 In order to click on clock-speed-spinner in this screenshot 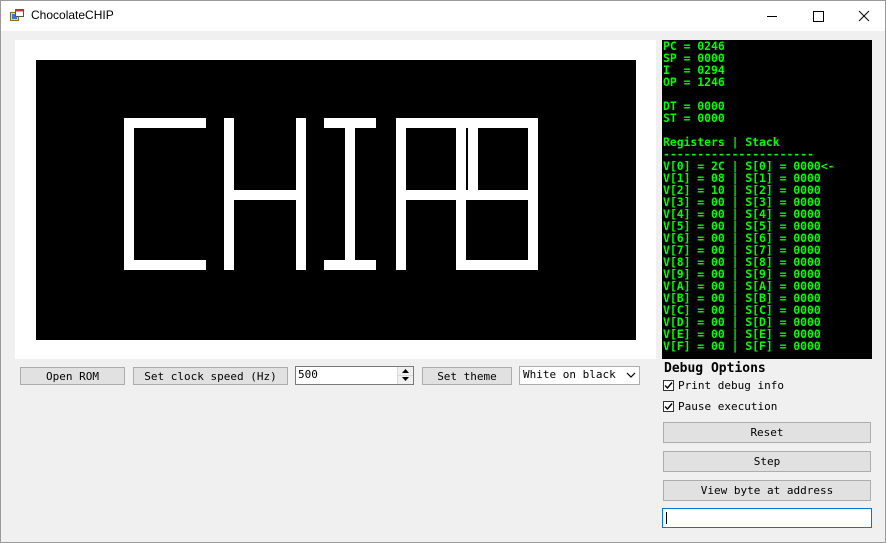, I will do `click(405, 375)`.